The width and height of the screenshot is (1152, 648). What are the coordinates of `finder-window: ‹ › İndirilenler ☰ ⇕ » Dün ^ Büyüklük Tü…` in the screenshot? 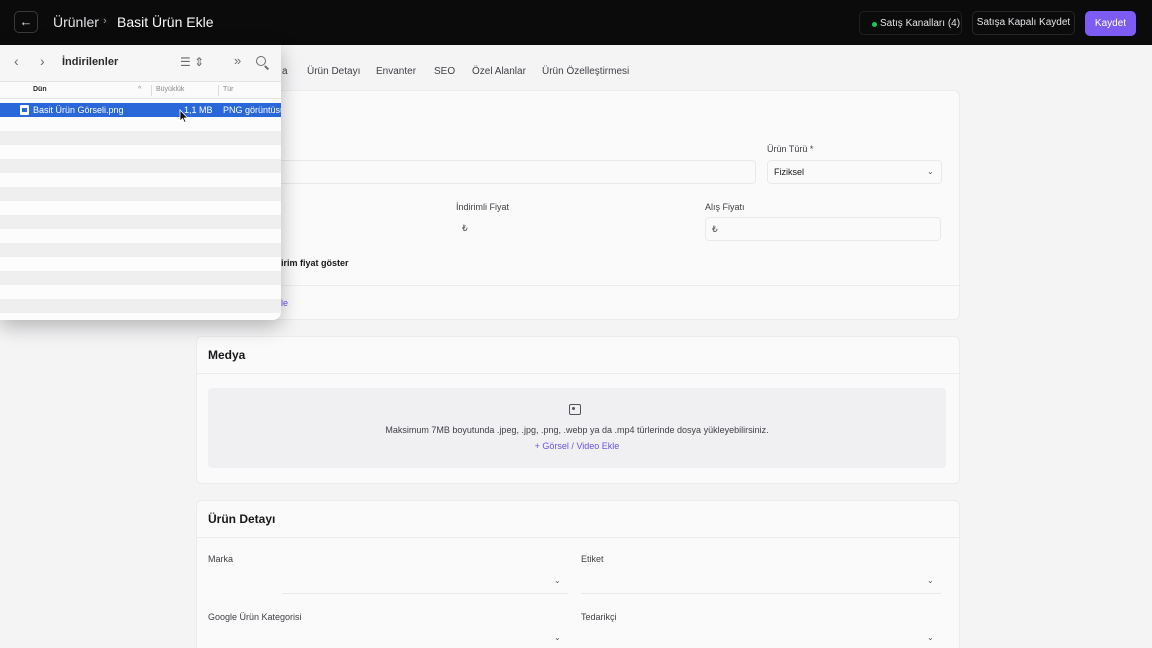 It's located at (140, 182).